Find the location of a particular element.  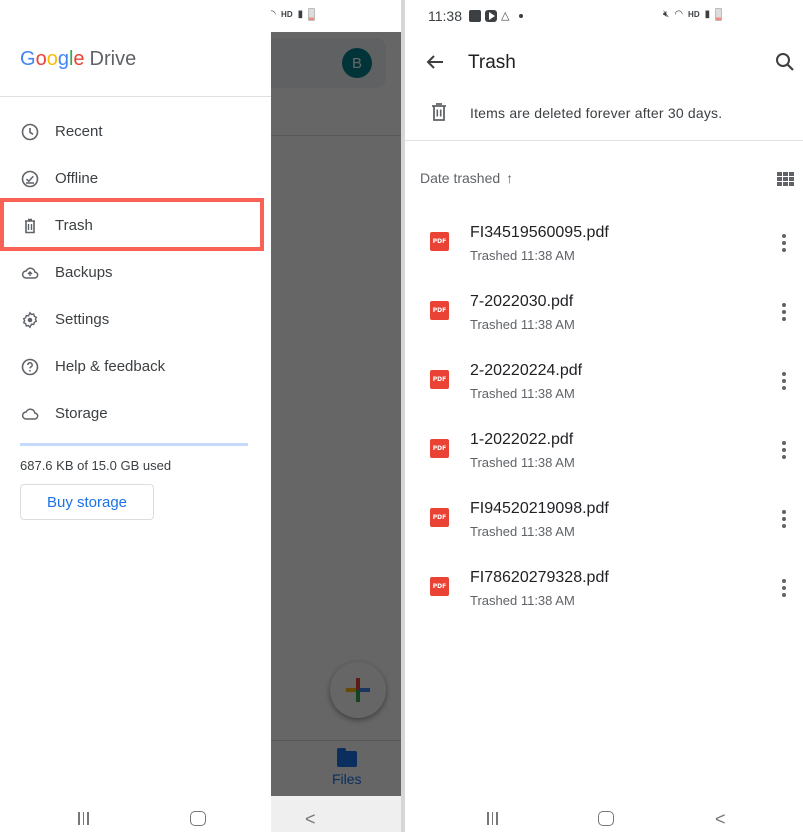

gear-icon is located at coordinates (30, 320).